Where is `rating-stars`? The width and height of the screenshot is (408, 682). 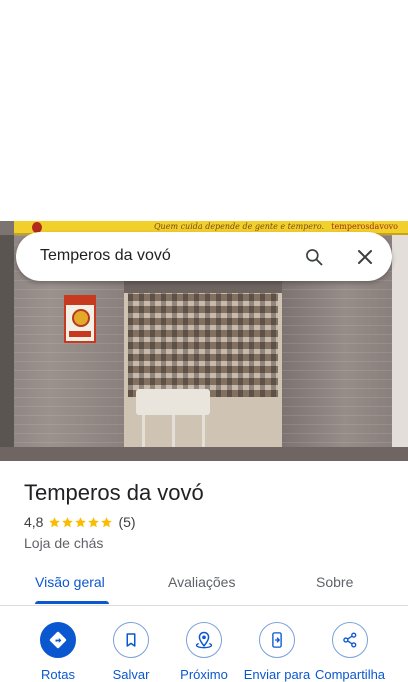 rating-stars is located at coordinates (80, 522).